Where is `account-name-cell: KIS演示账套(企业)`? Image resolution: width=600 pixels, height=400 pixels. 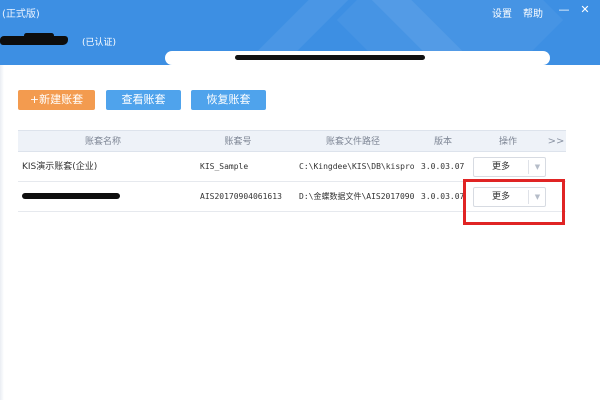 account-name-cell: KIS演示账套(企业) is located at coordinates (60, 167).